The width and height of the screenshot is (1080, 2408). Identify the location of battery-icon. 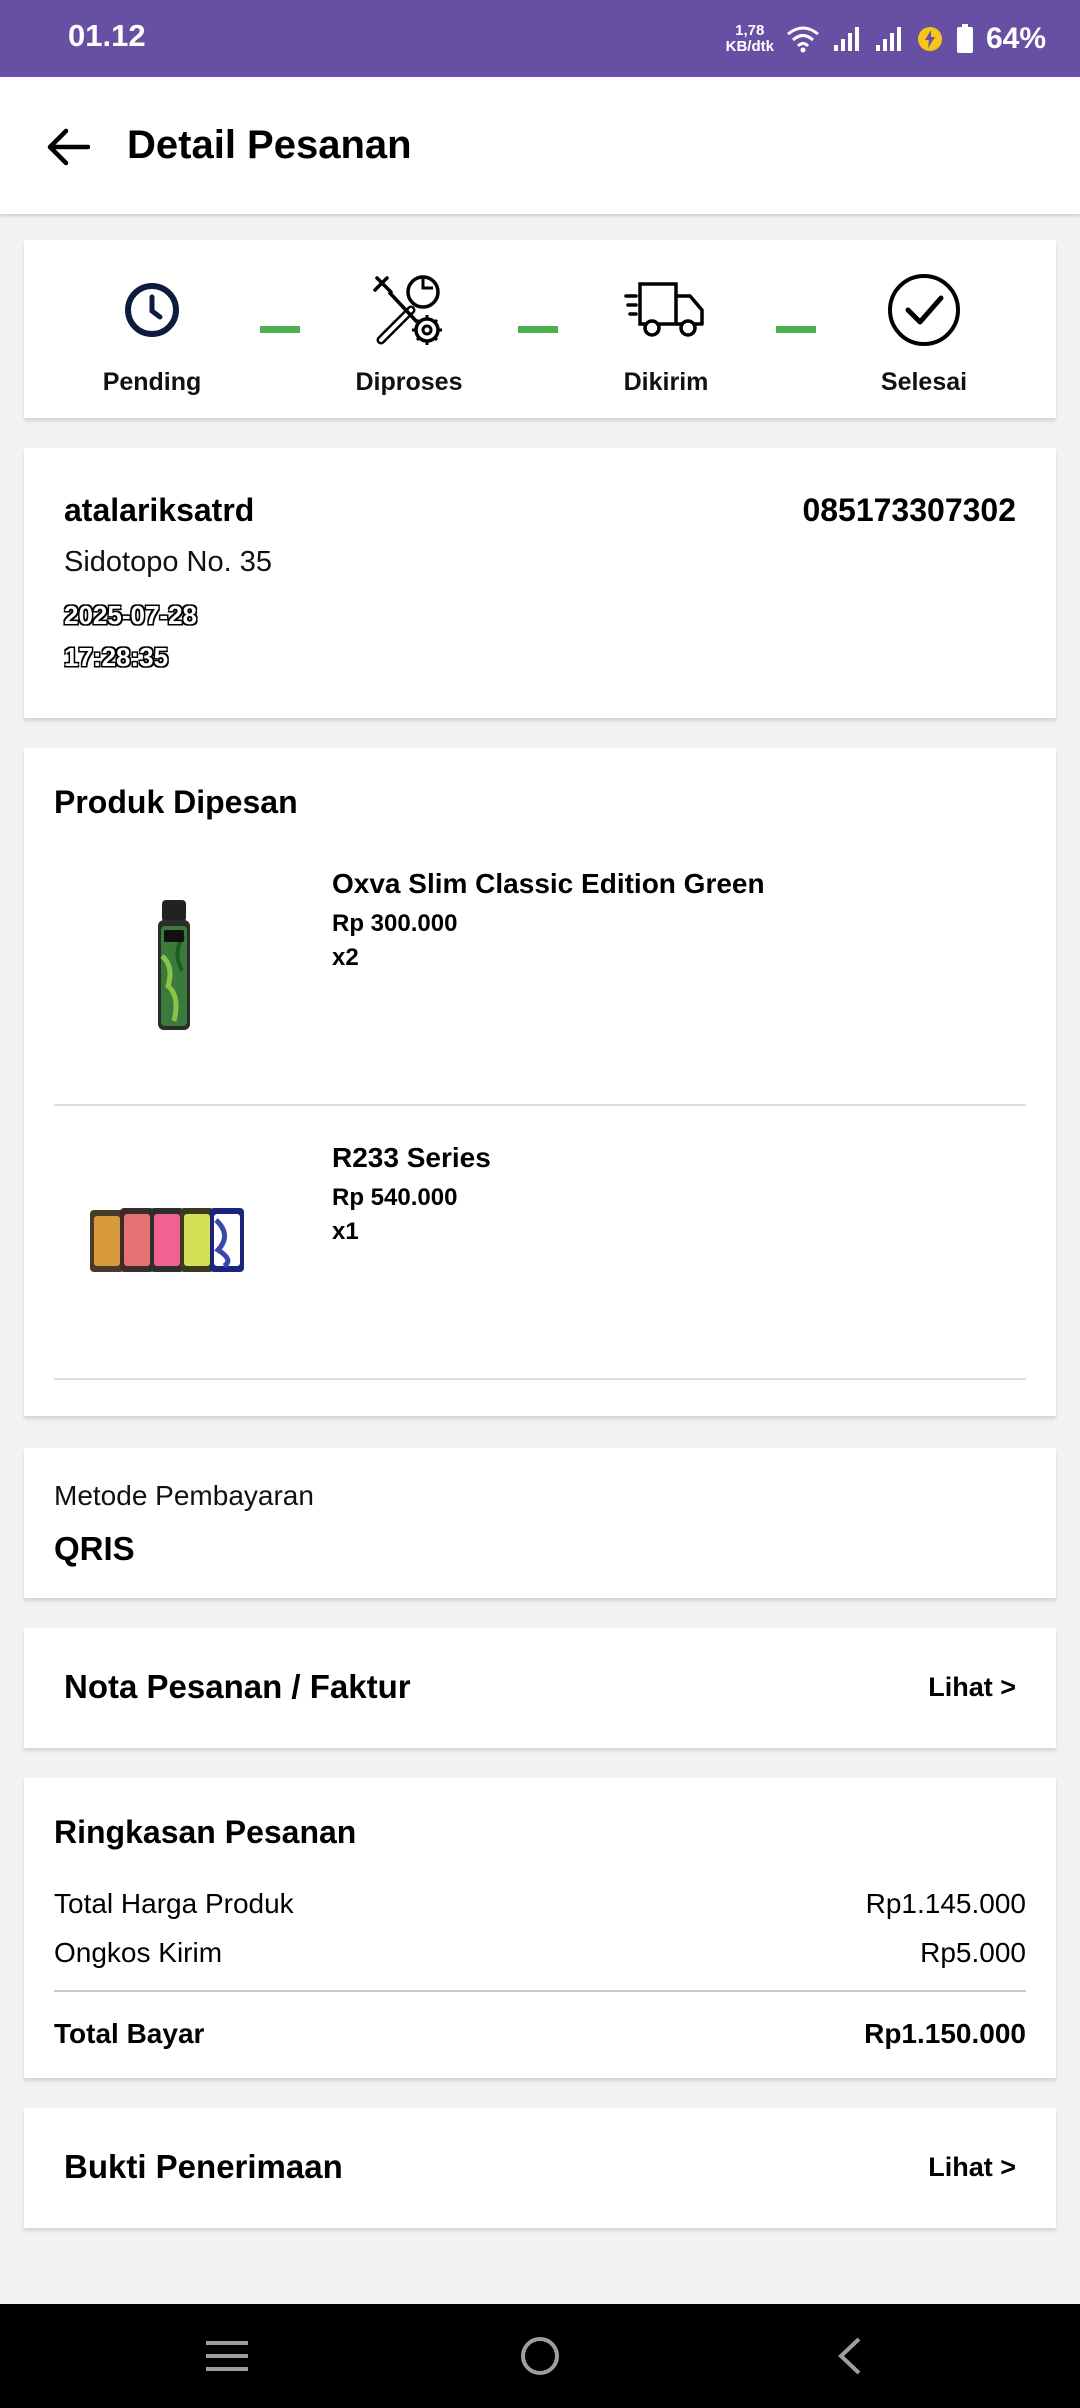
(964, 38).